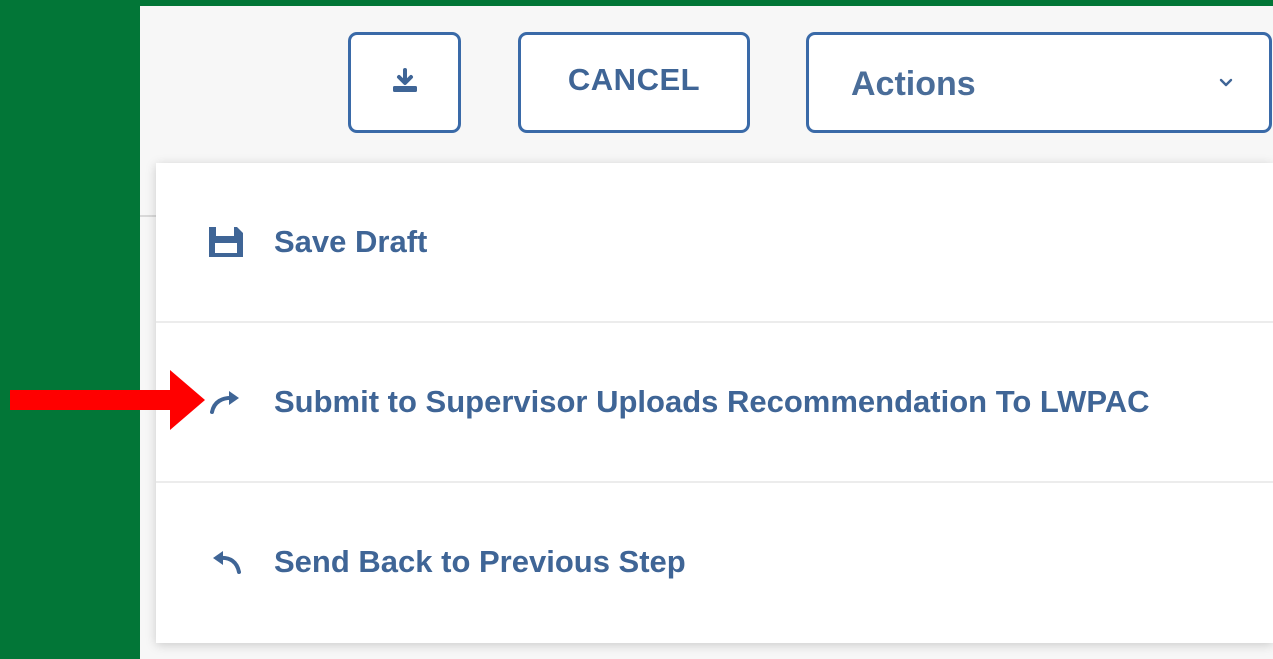 This screenshot has height=659, width=1273. I want to click on cancel-button: CANCEL, so click(634, 82).